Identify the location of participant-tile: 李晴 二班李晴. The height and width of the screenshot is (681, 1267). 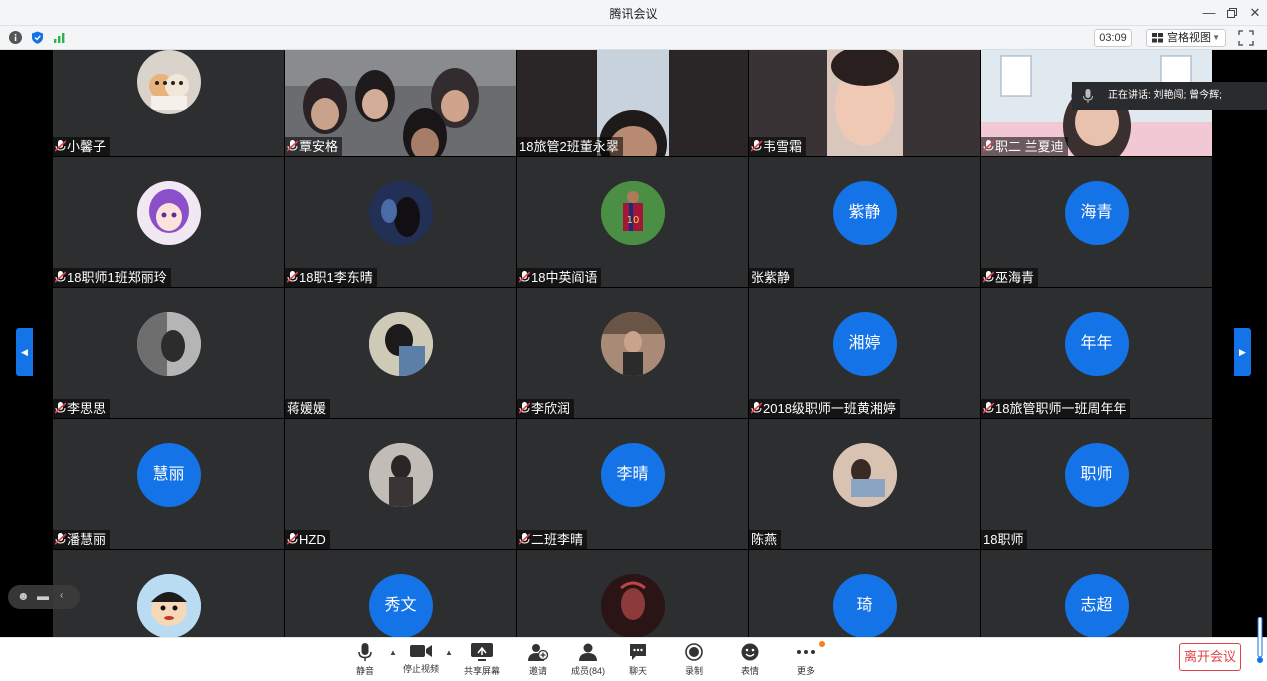
(632, 484).